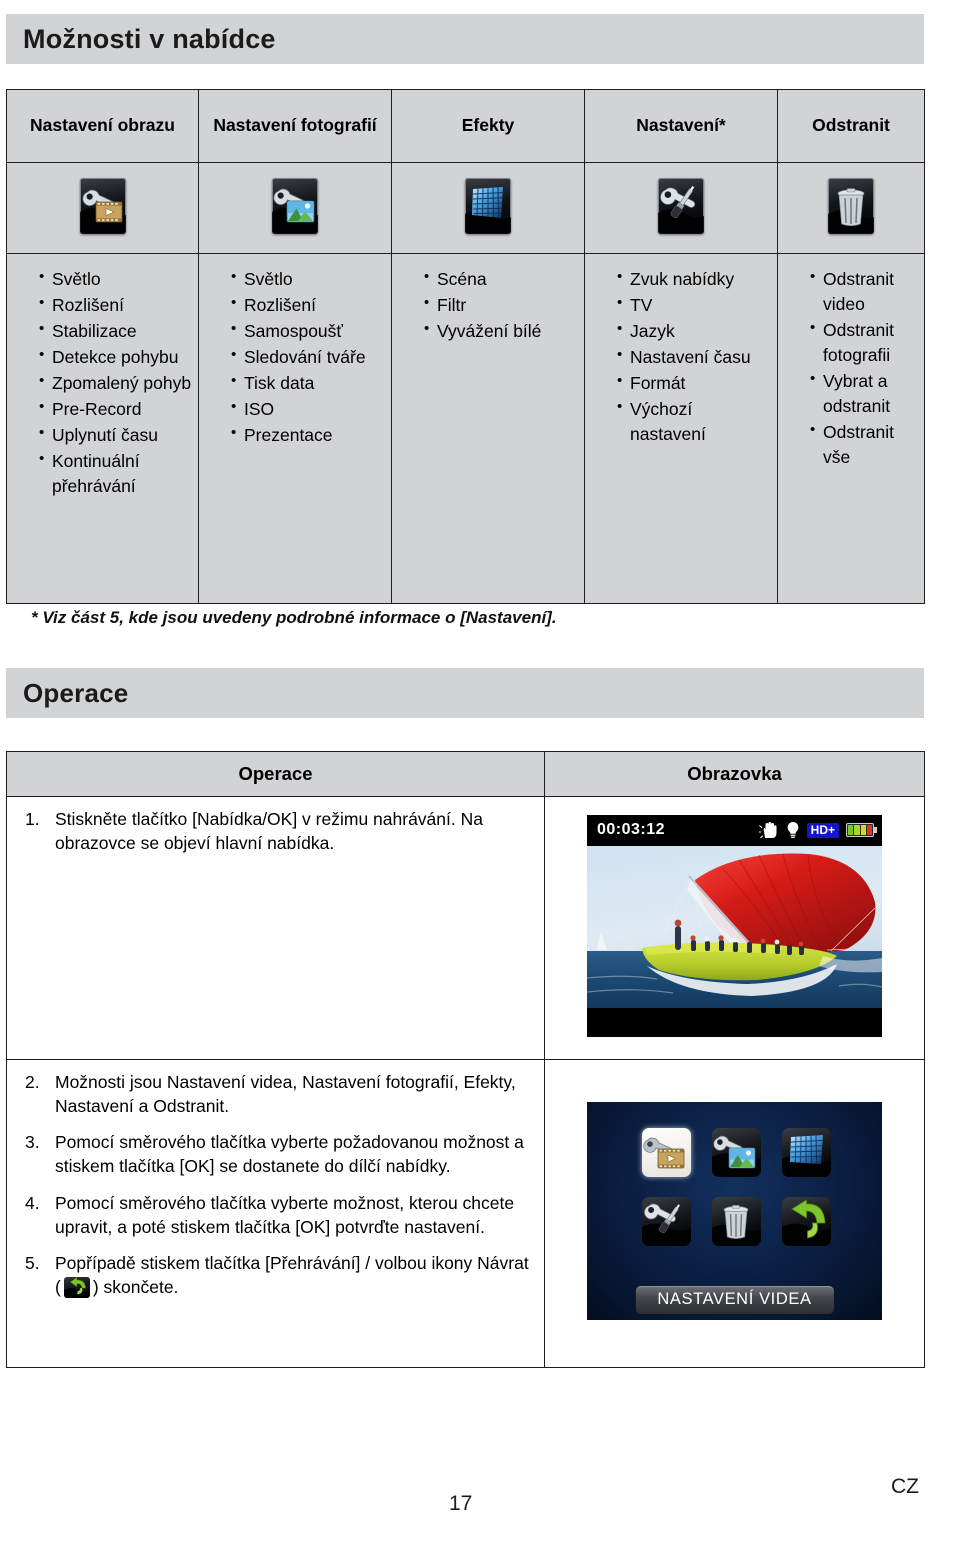 Image resolution: width=960 pixels, height=1545 pixels. What do you see at coordinates (806, 1152) in the screenshot?
I see `menu-icon-effects` at bounding box center [806, 1152].